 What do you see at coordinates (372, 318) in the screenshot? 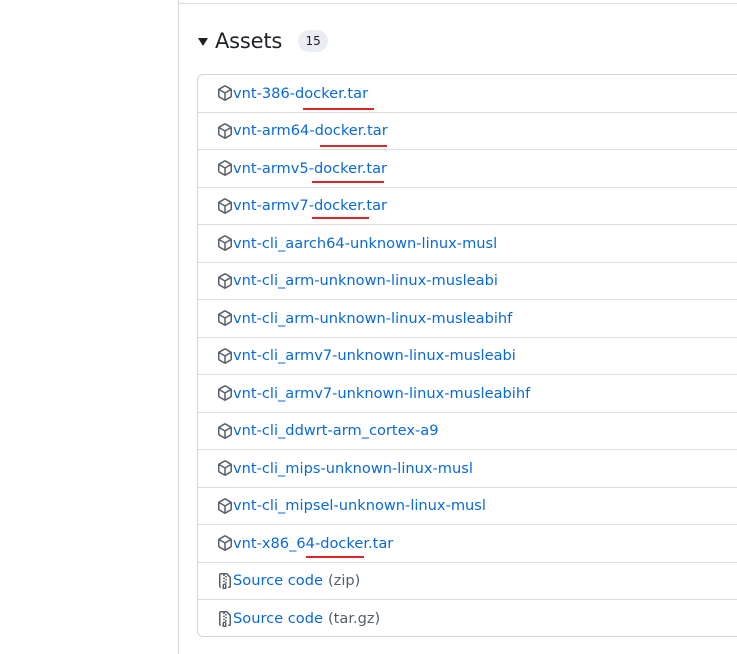
I see `asset-link: vnt-cli_arm-unknown-linux-musleabihf` at bounding box center [372, 318].